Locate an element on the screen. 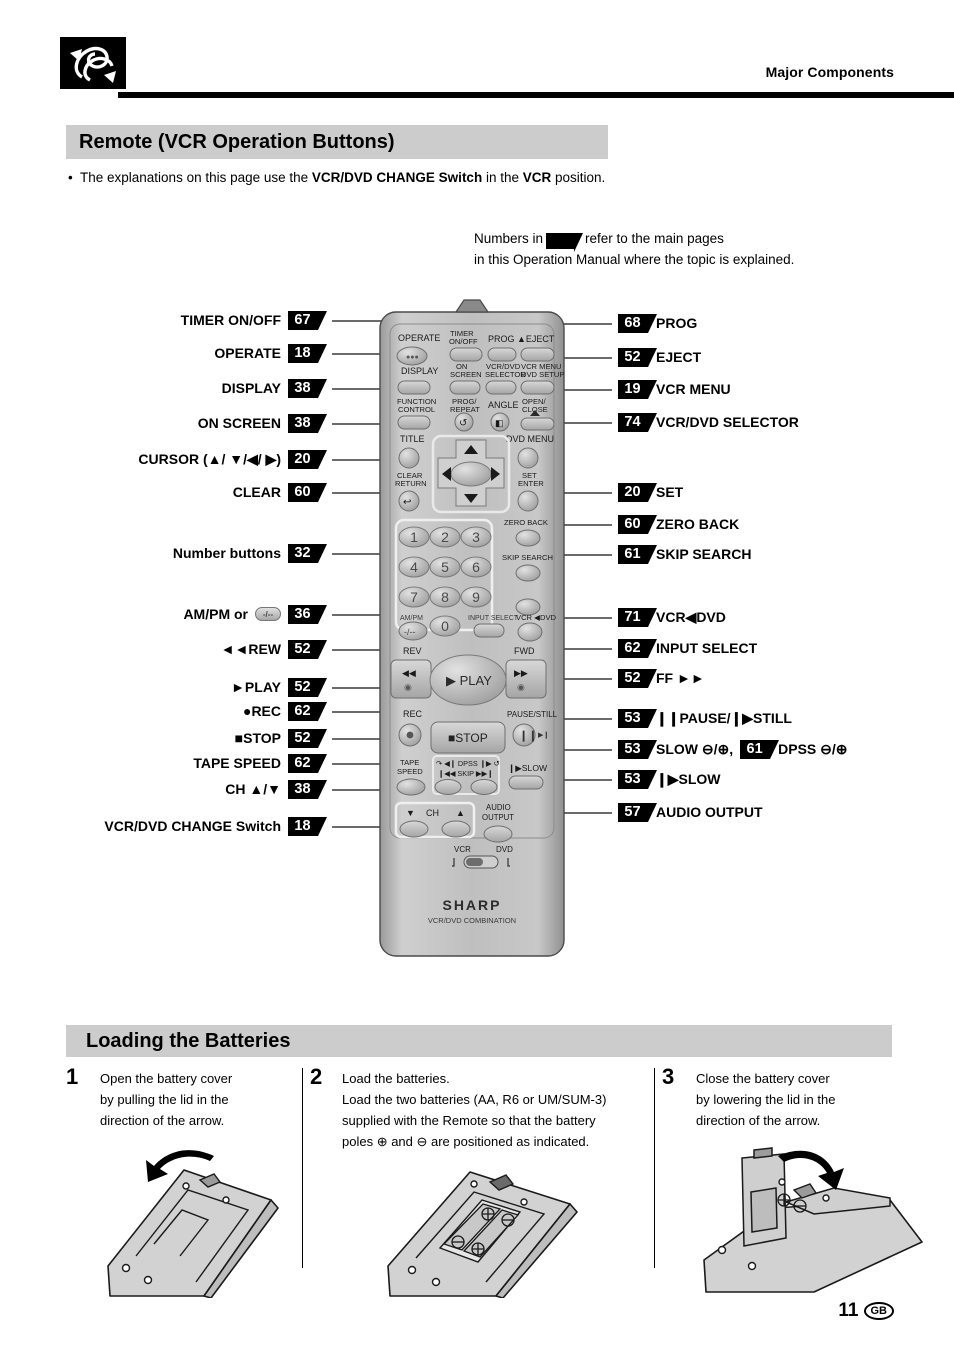 Image resolution: width=954 pixels, height=1346 pixels. figure-battery-open-cover is located at coordinates (211, 1225).